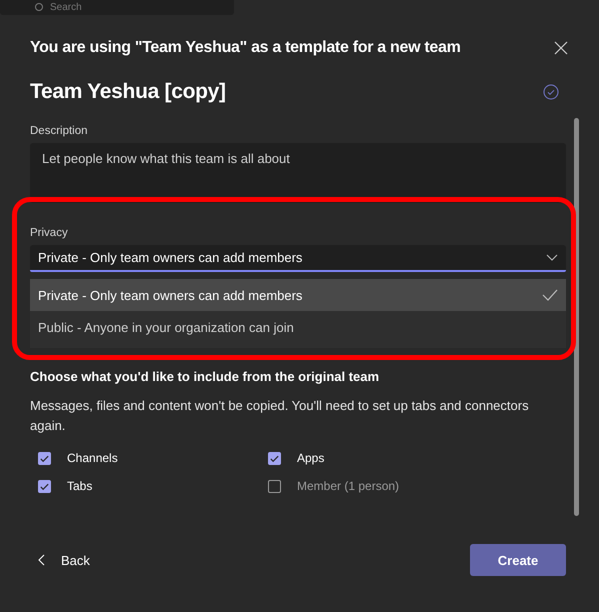  What do you see at coordinates (550, 295) in the screenshot?
I see `checkmark-icon` at bounding box center [550, 295].